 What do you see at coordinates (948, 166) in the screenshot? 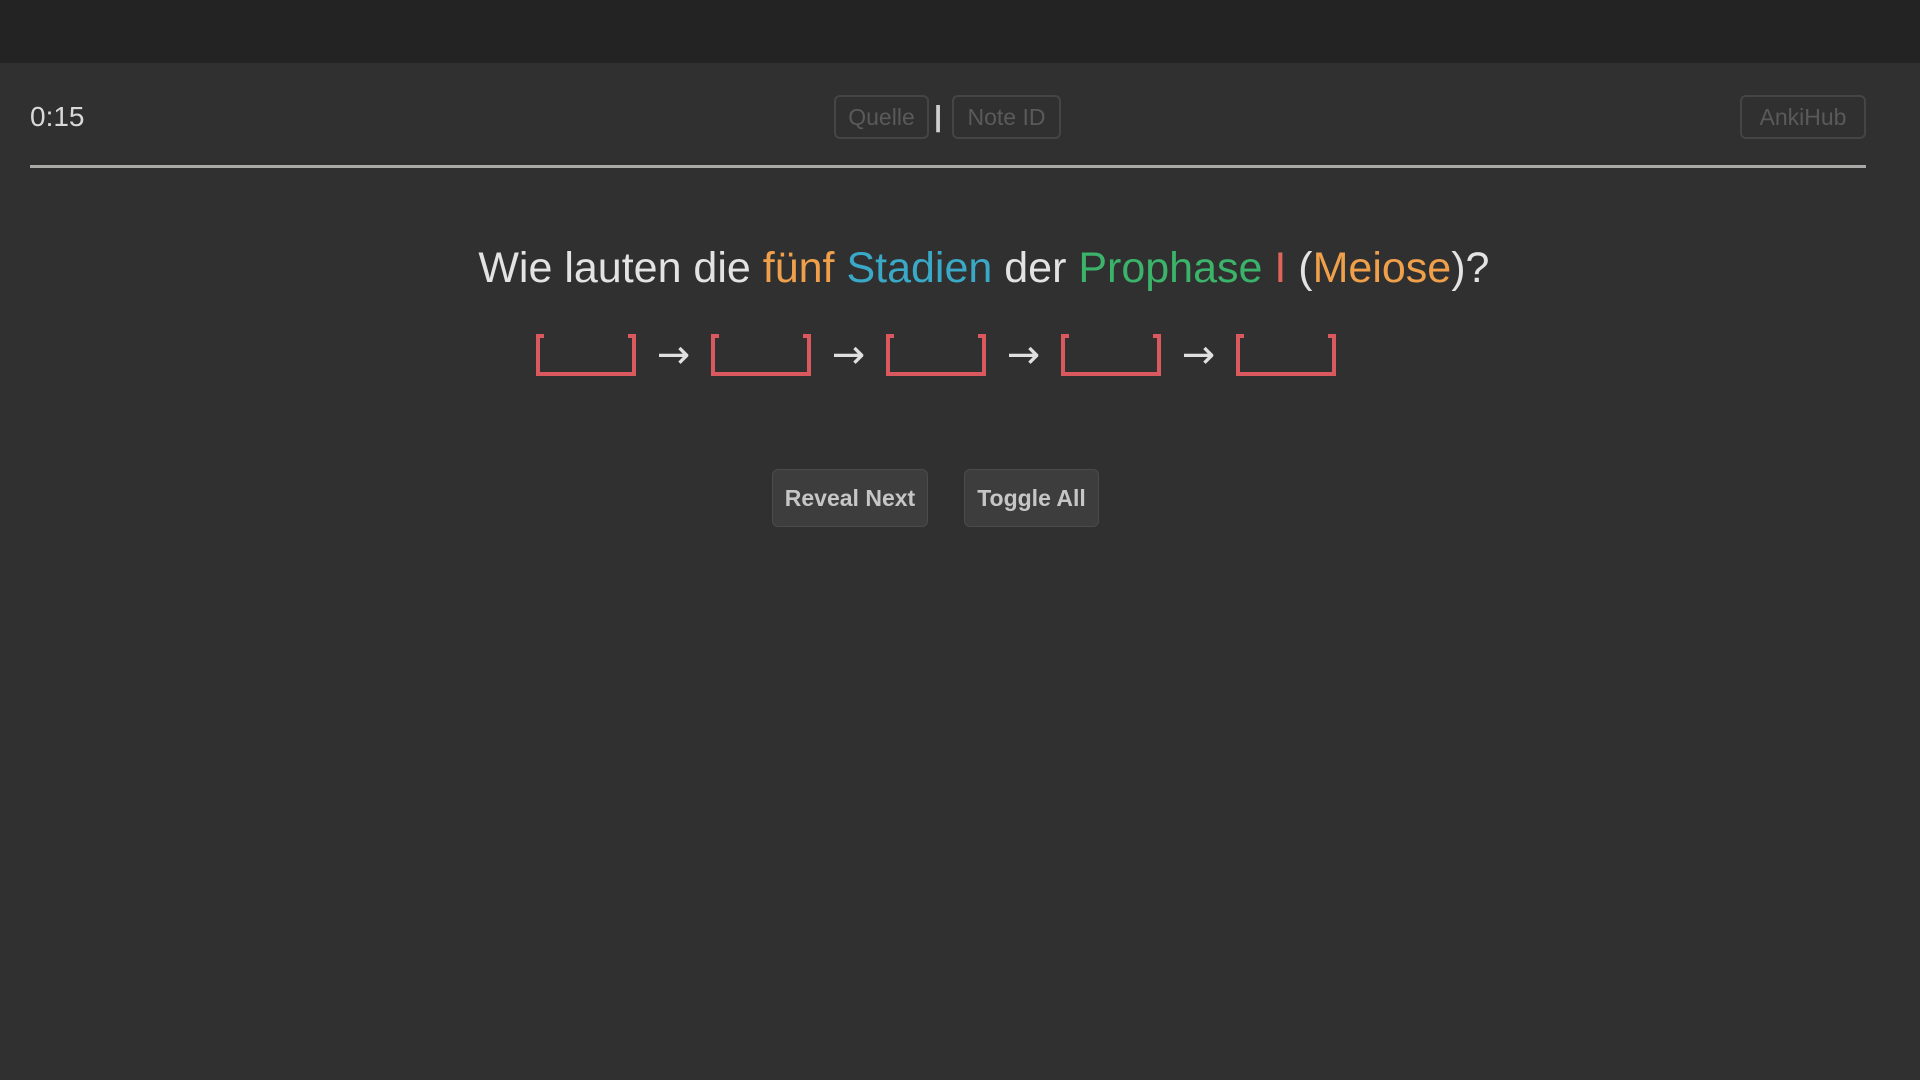
I see `header-divider` at bounding box center [948, 166].